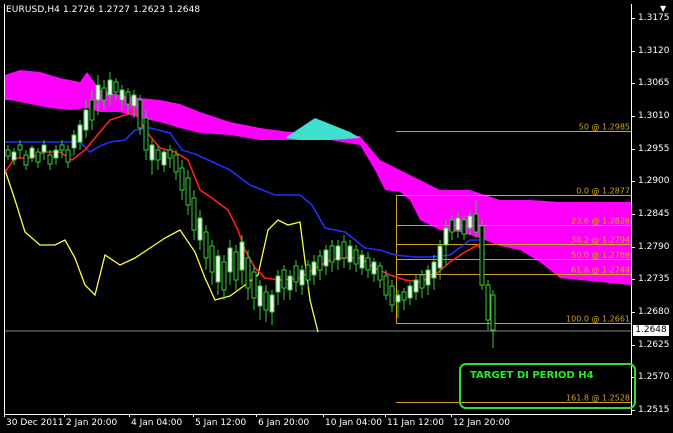  What do you see at coordinates (598, 318) in the screenshot?
I see `fibonacci-level-label: 100.0 @ 1.2661` at bounding box center [598, 318].